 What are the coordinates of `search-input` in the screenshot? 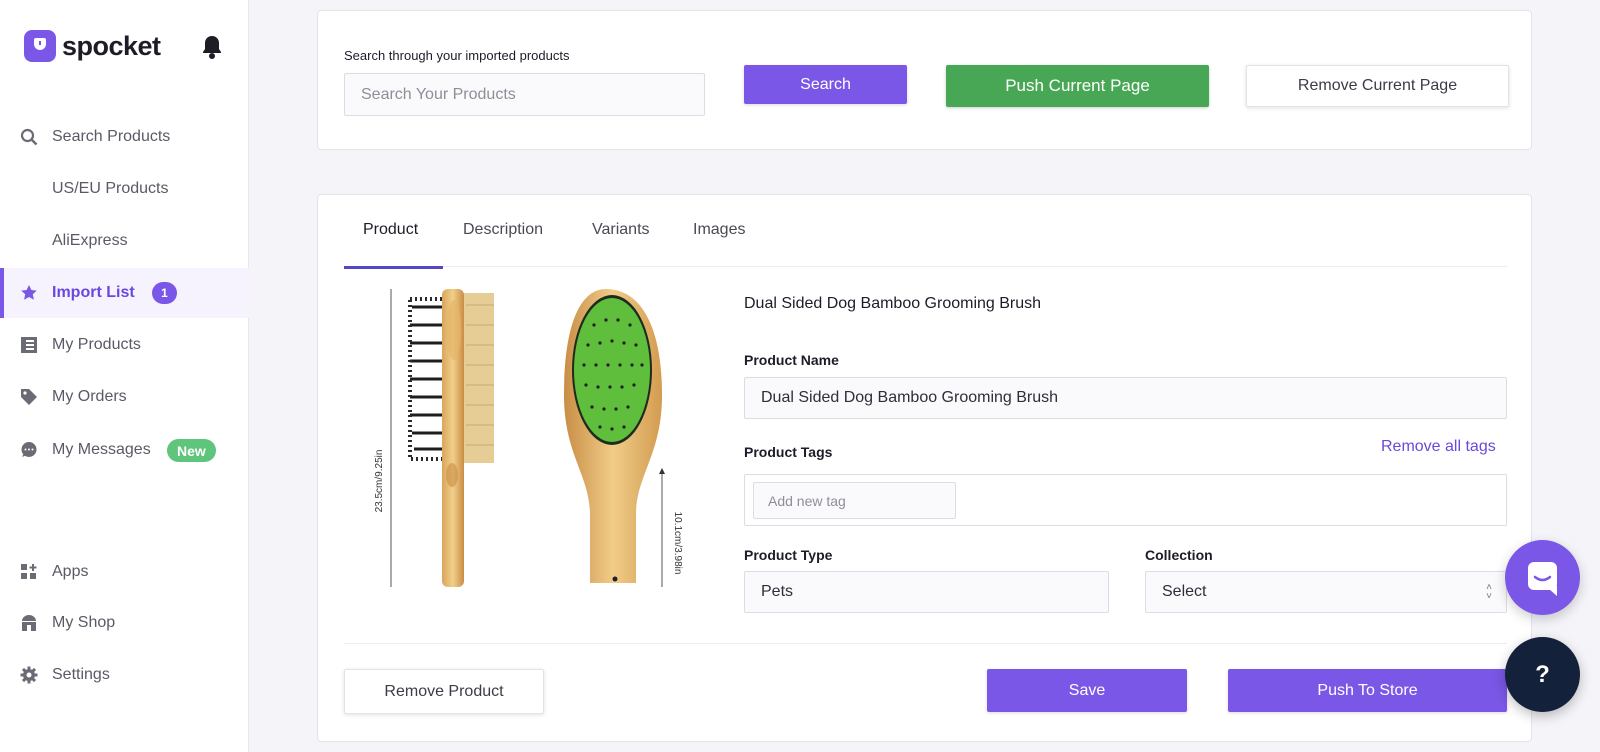 It's located at (524, 94).